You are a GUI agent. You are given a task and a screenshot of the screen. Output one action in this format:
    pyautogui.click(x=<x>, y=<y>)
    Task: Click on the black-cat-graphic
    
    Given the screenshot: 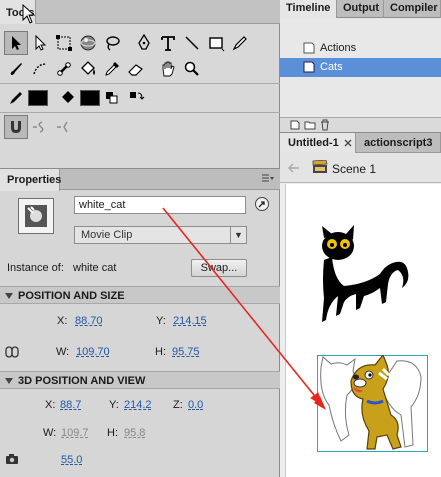 What is the action you would take?
    pyautogui.click(x=364, y=279)
    